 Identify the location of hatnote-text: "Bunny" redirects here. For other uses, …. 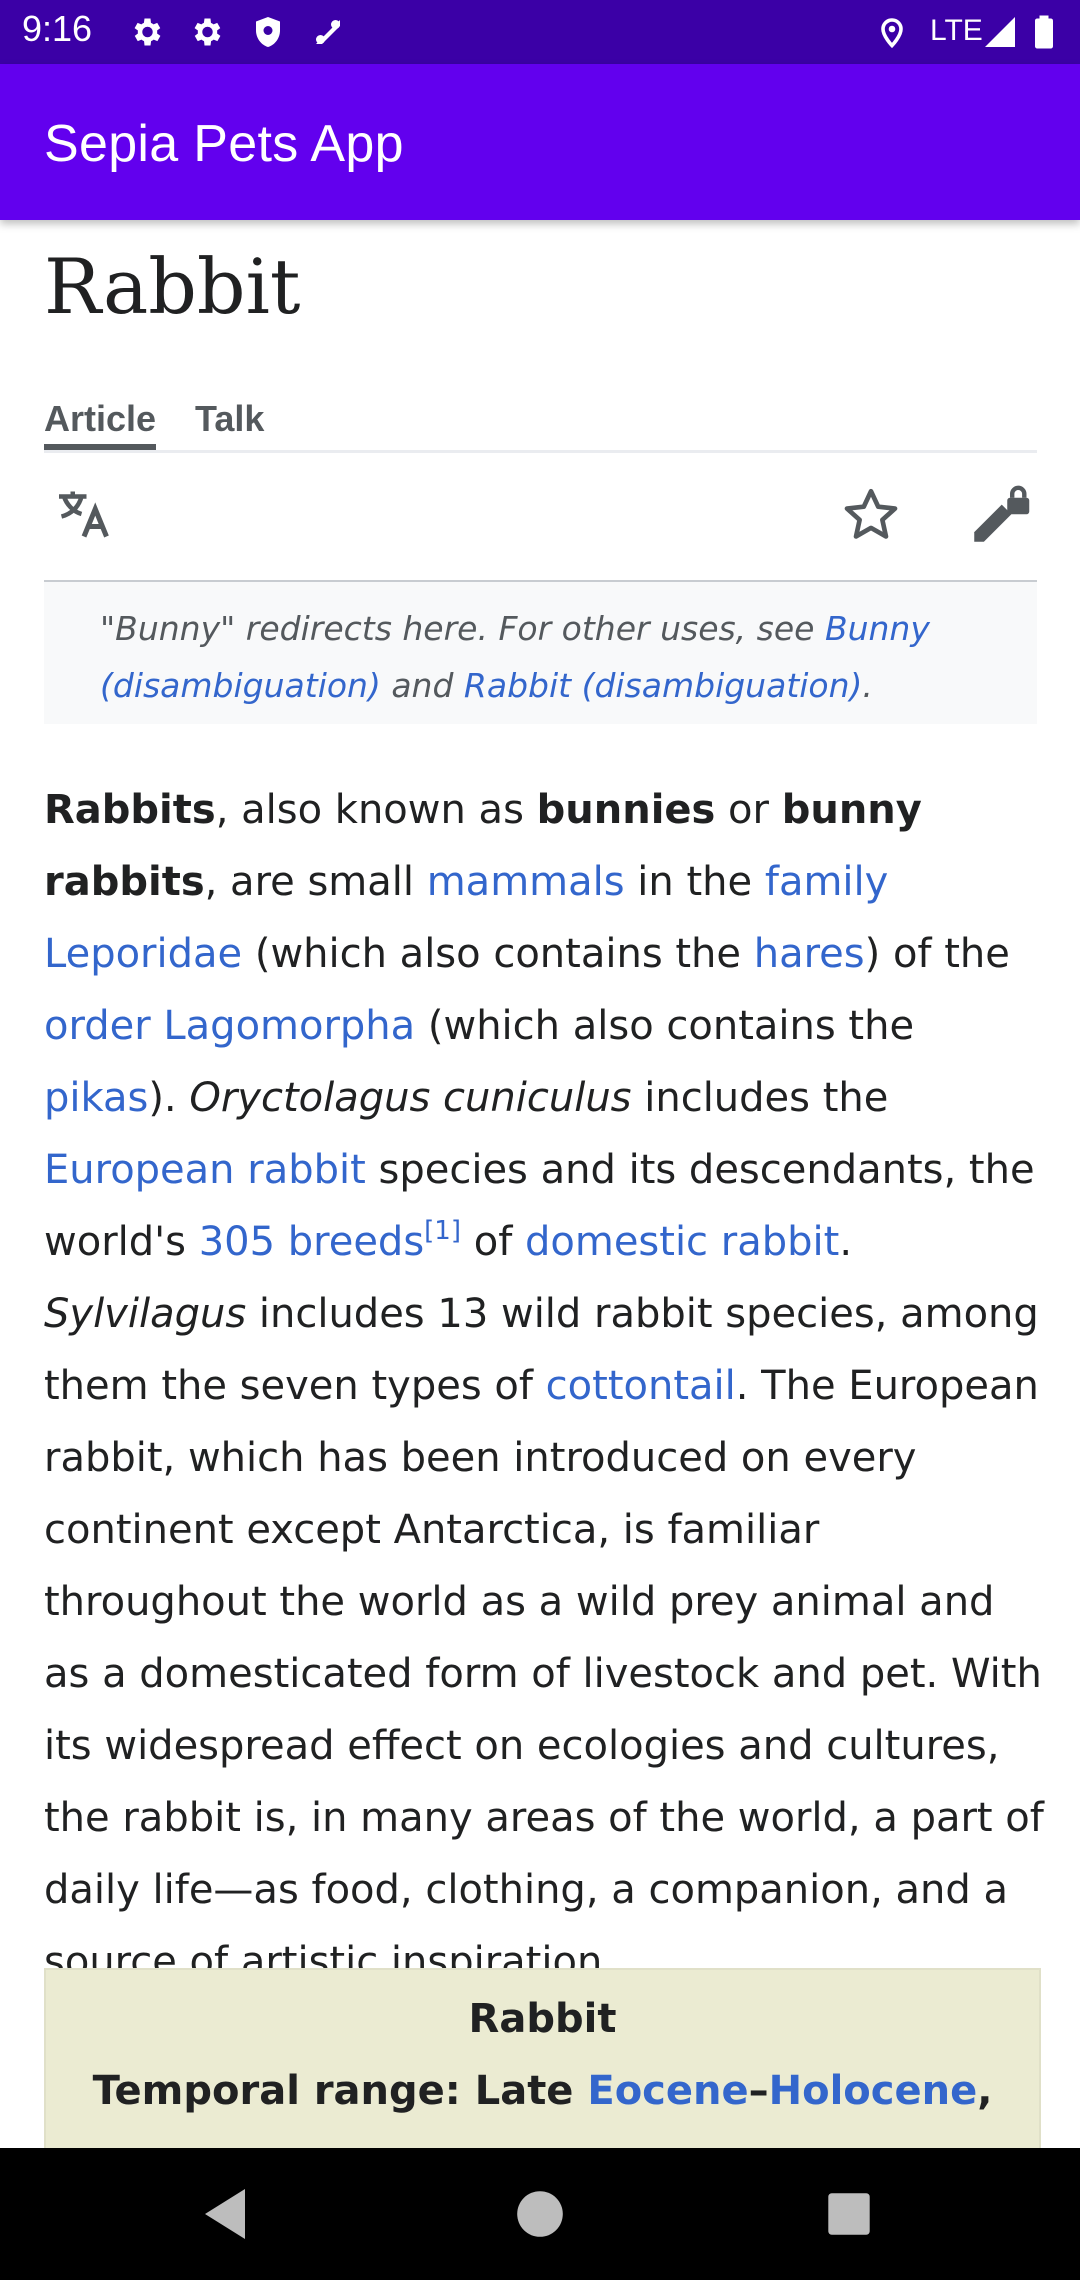
(550, 657).